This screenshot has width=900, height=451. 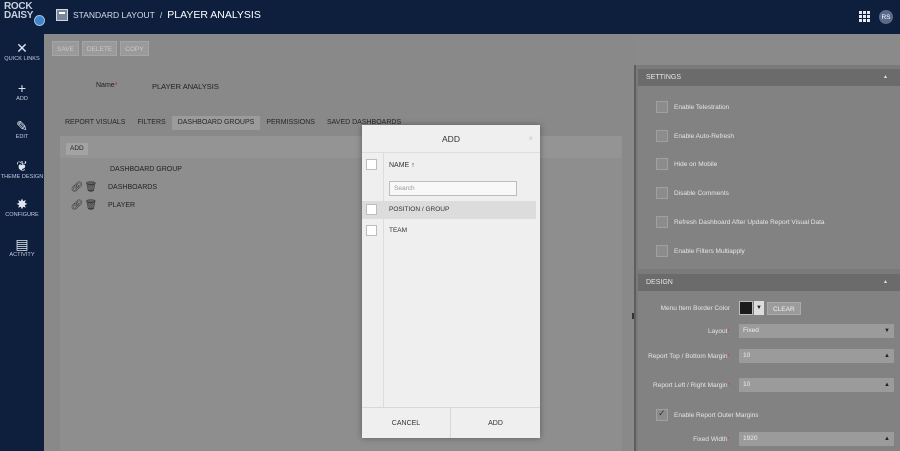 What do you see at coordinates (710, 439) in the screenshot?
I see `fixed-width-label-text: Fixed Width` at bounding box center [710, 439].